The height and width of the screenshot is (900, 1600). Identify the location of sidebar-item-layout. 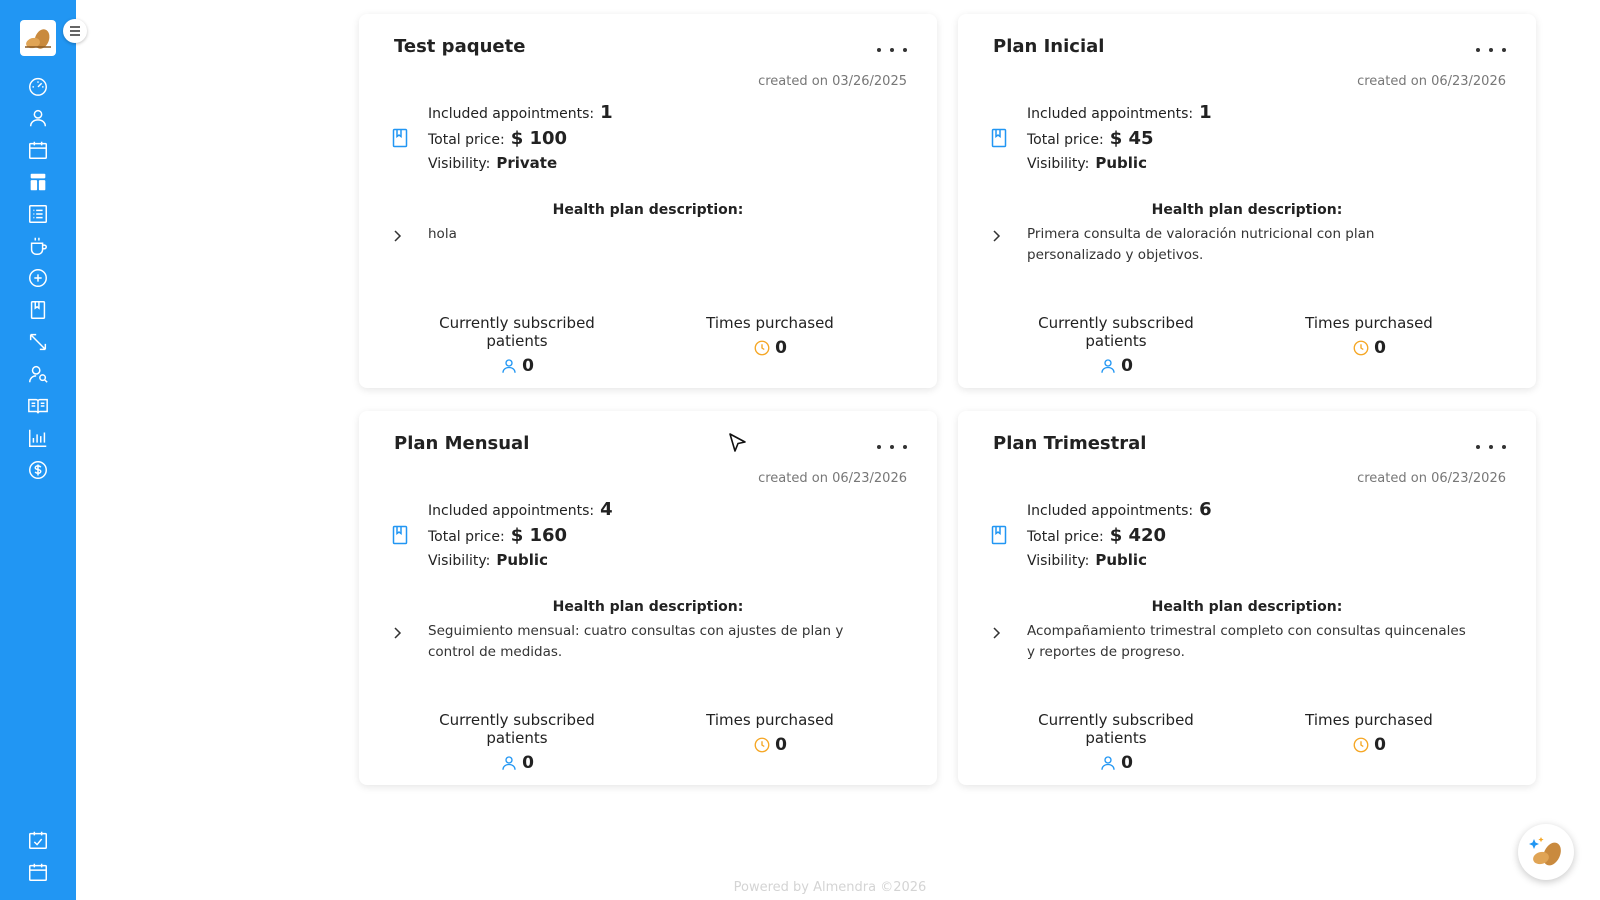
(38, 182).